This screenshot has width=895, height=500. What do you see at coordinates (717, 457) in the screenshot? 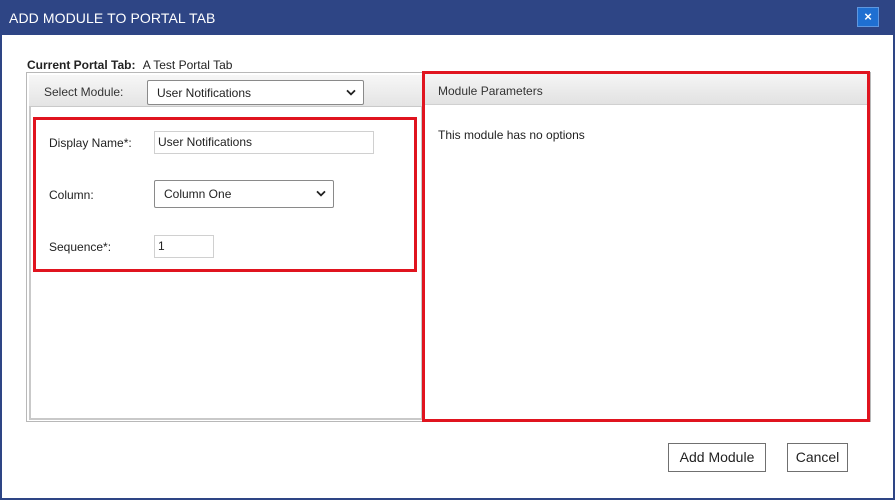
I see `add-module-button: Add Module` at bounding box center [717, 457].